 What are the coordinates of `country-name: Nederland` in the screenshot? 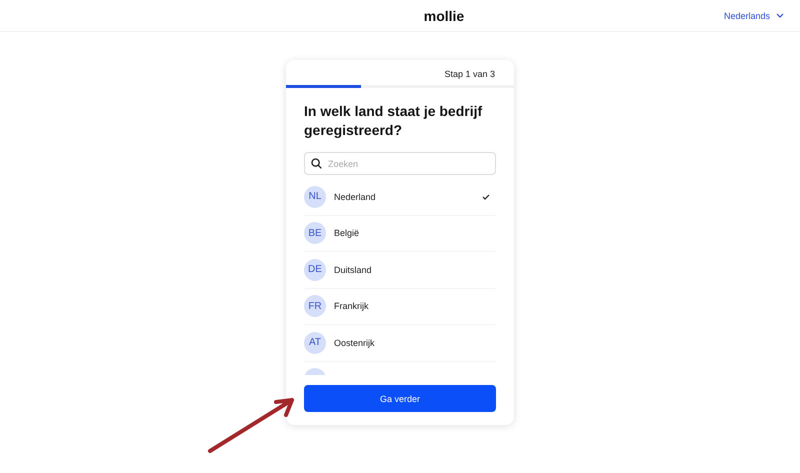 It's located at (355, 197).